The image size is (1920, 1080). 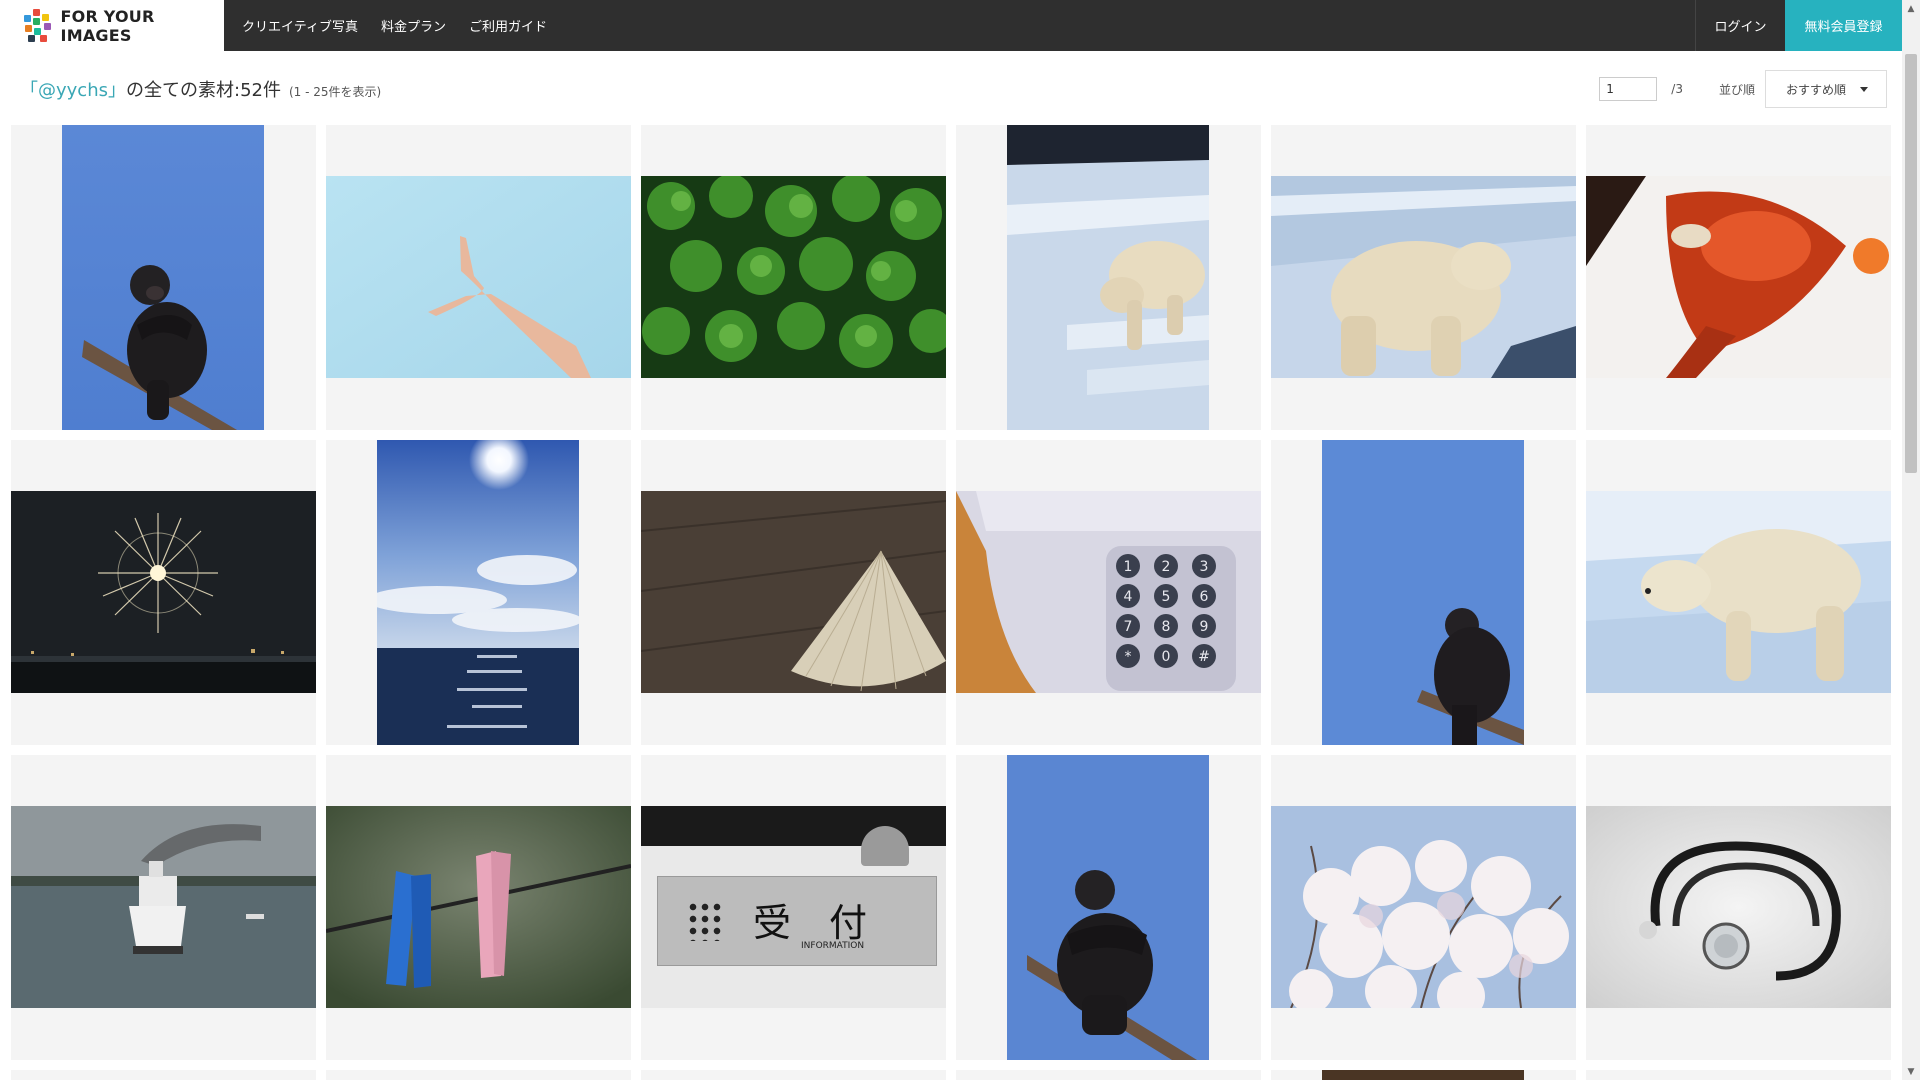 I want to click on title-username: 「@yychs」, so click(x=73, y=89).